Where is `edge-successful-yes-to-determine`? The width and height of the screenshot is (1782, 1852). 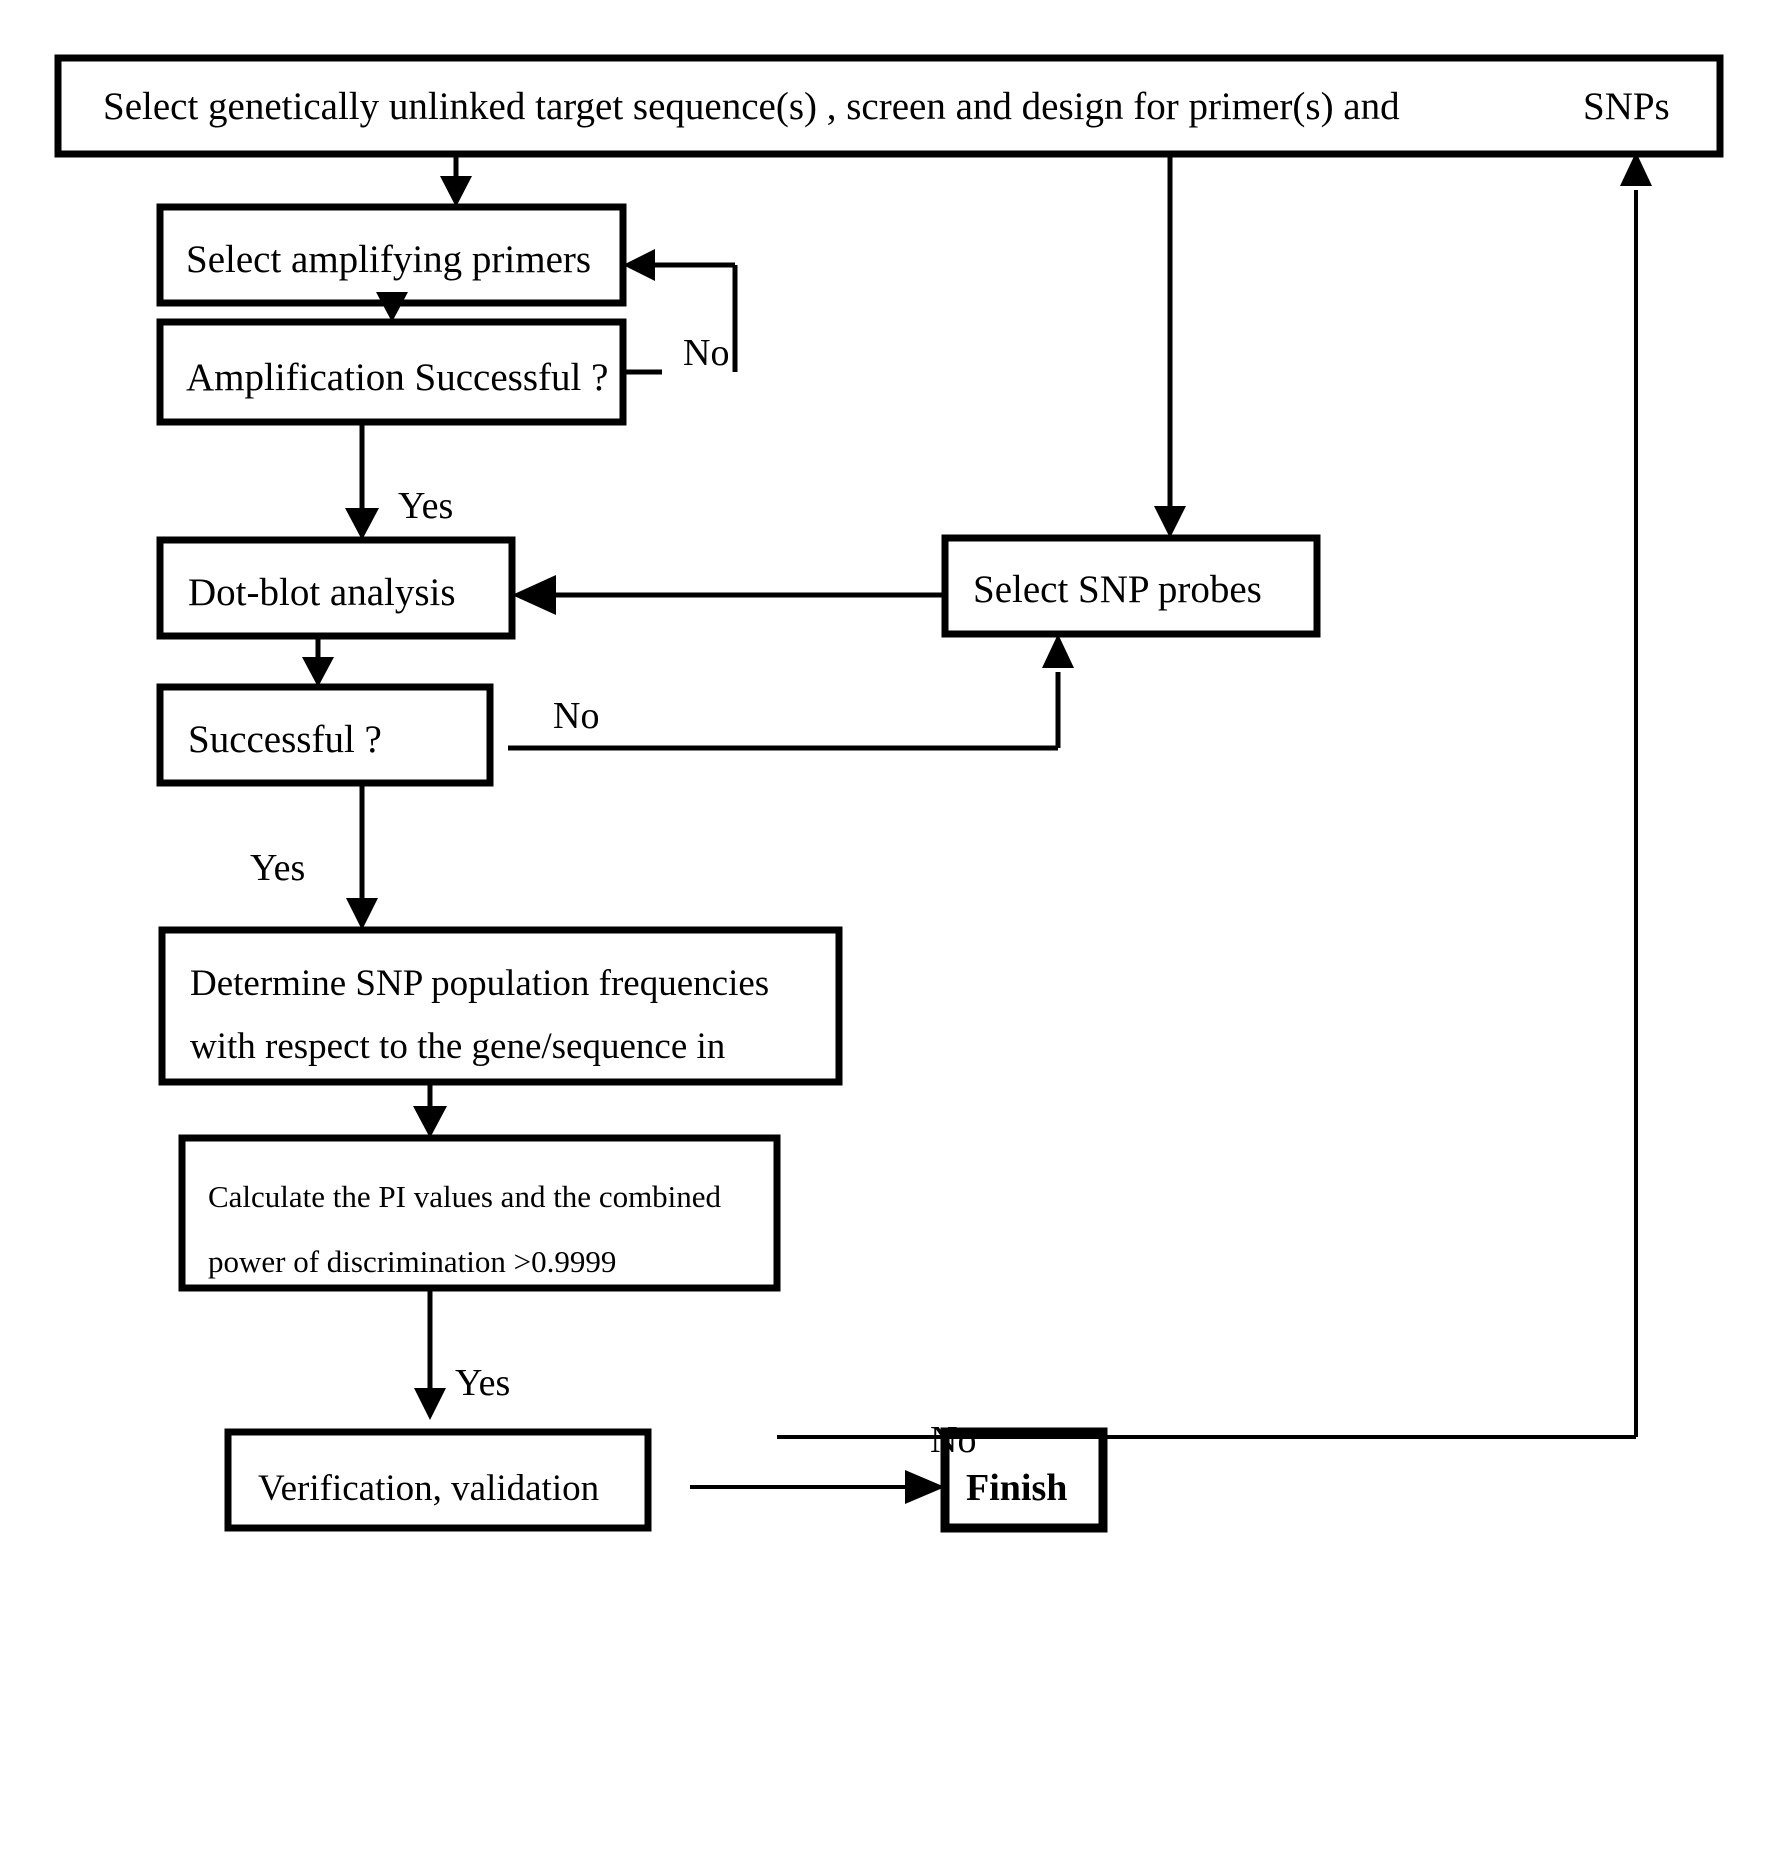 edge-successful-yes-to-determine is located at coordinates (362, 856).